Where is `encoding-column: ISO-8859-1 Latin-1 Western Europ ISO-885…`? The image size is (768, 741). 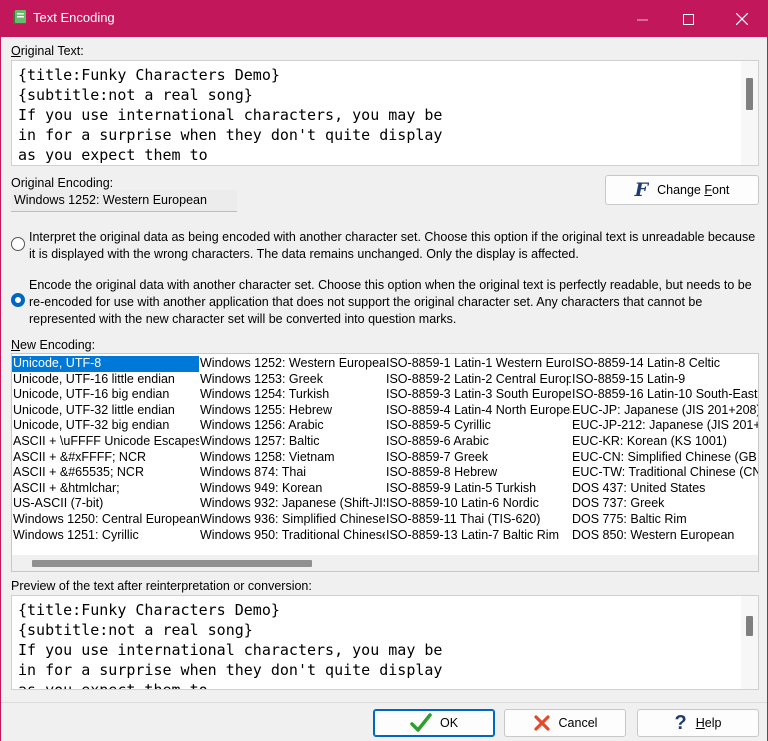 encoding-column: ISO-8859-1 Latin-1 Western Europ ISO-885… is located at coordinates (478, 449).